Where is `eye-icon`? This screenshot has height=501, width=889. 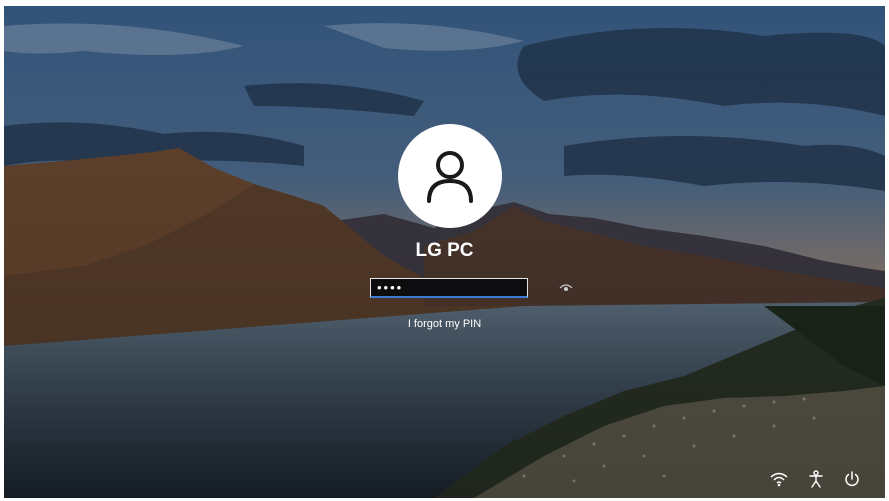 eye-icon is located at coordinates (566, 288).